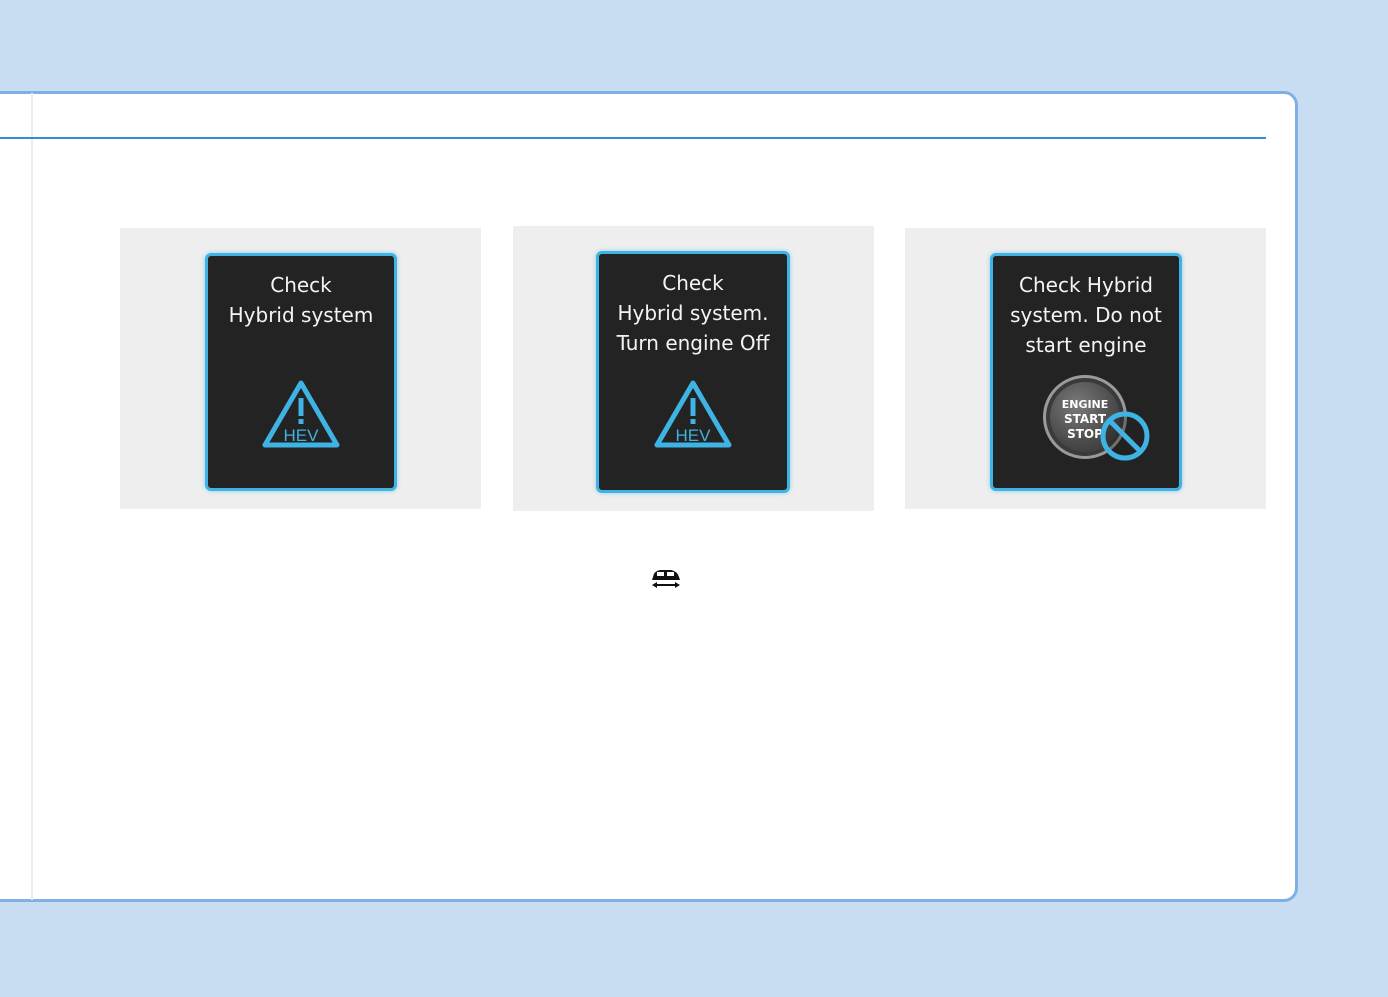 The height and width of the screenshot is (997, 1388). Describe the element at coordinates (1125, 436) in the screenshot. I see `prohibited-icon` at that location.